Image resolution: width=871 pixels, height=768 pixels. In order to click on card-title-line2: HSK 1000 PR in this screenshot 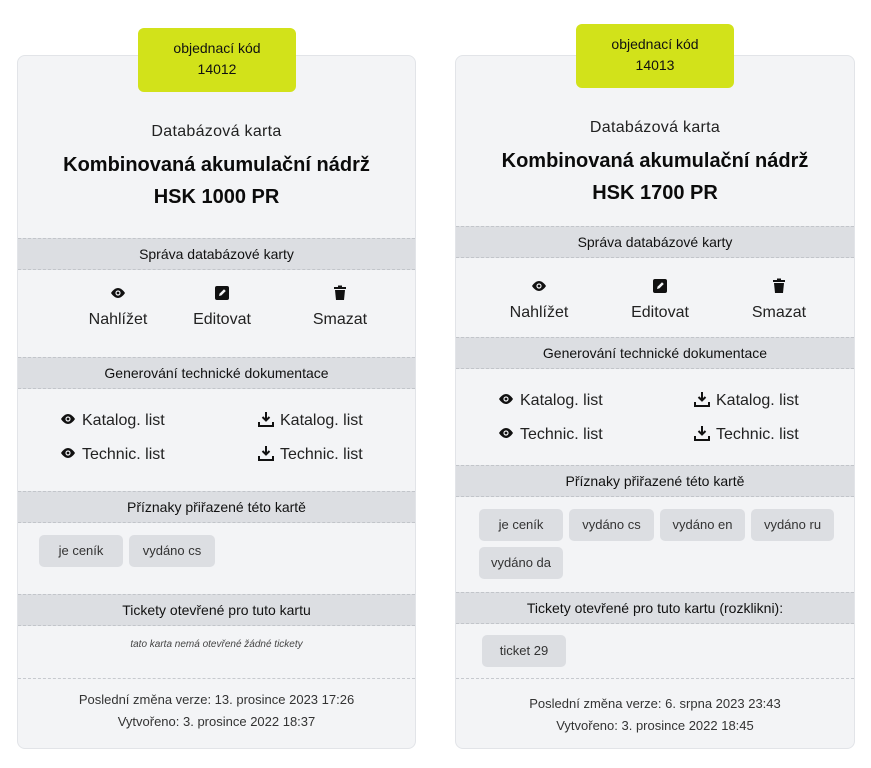, I will do `click(216, 197)`.